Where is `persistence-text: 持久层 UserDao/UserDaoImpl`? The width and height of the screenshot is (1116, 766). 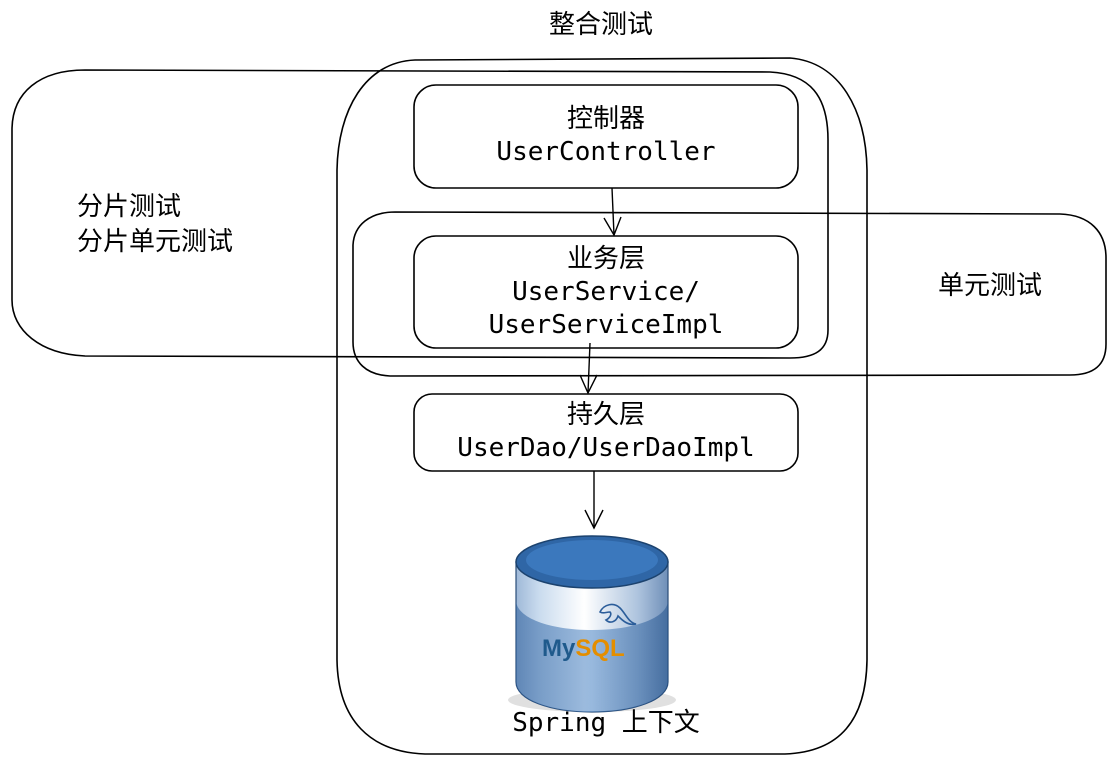
persistence-text: 持久层 UserDao/UserDaoImpl is located at coordinates (605, 432).